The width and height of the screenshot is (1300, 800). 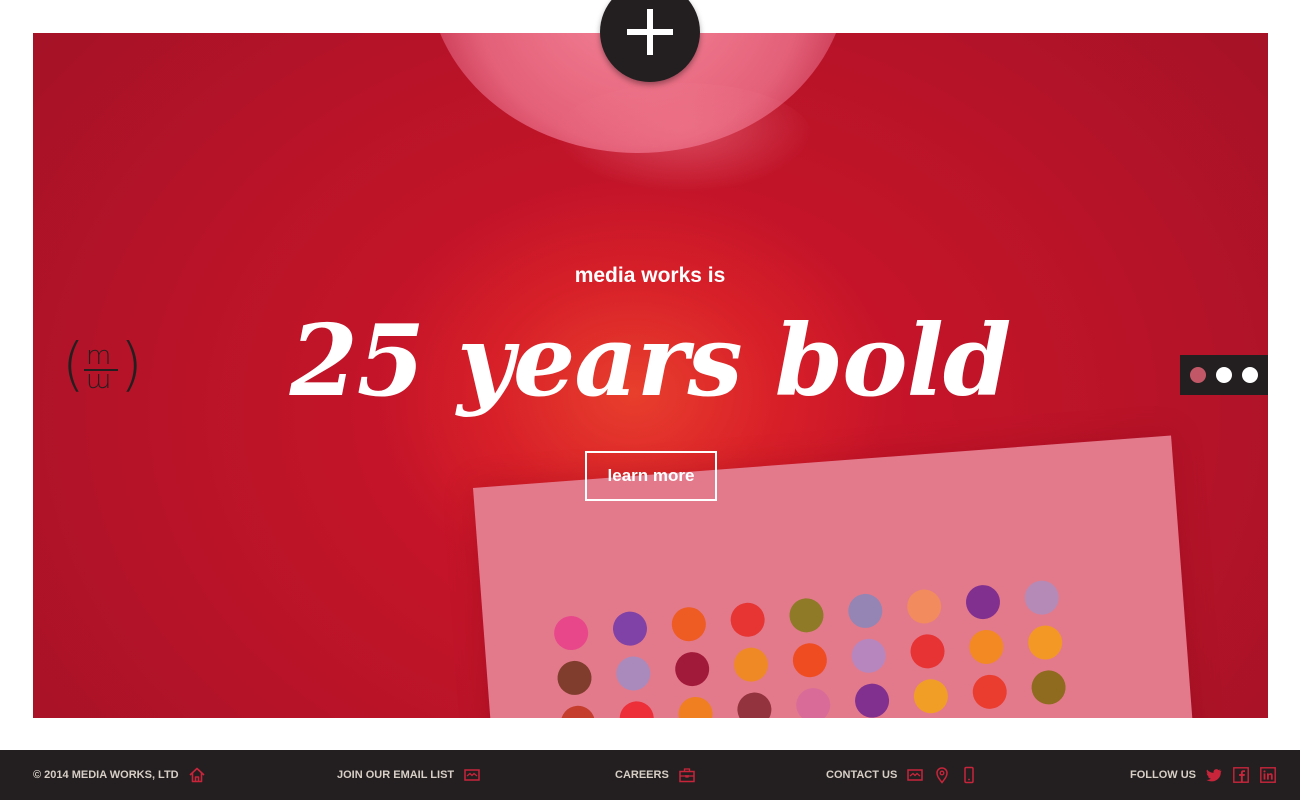 I want to click on slide-pagination, so click(x=1224, y=375).